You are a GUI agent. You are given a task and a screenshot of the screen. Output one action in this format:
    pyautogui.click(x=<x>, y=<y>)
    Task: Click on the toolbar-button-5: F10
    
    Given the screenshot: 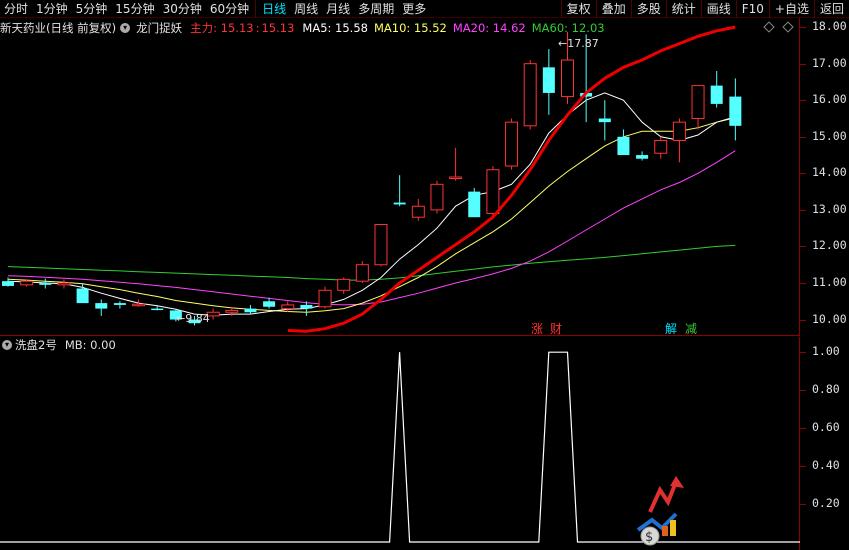 What is the action you would take?
    pyautogui.click(x=752, y=9)
    